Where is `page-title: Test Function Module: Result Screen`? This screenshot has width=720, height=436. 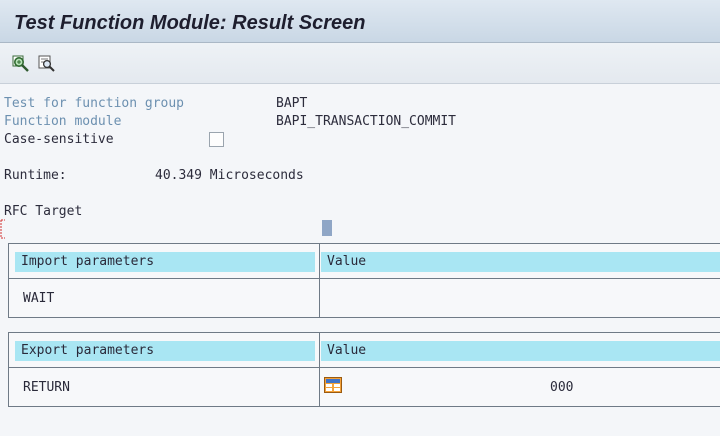 page-title: Test Function Module: Result Screen is located at coordinates (190, 23).